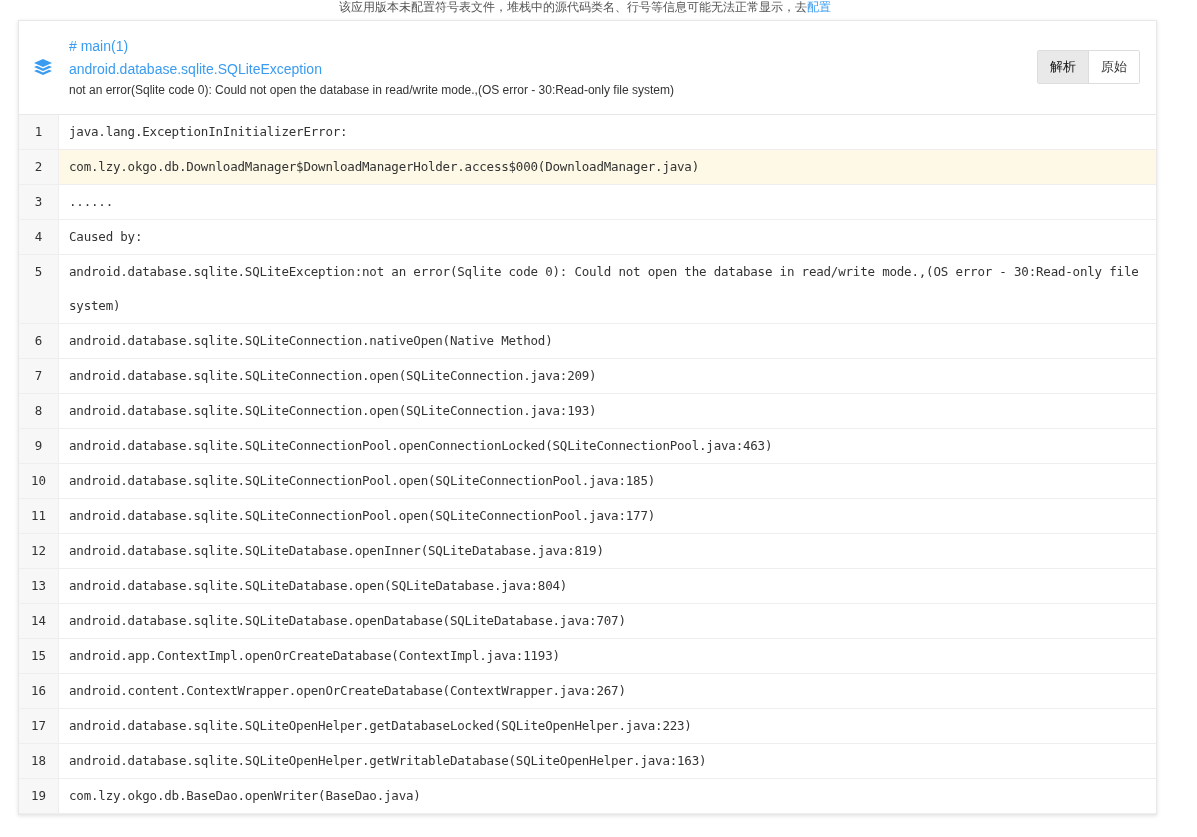  Describe the element at coordinates (196, 69) in the screenshot. I see `exception-title: android.database.sqlite.SQLiteException` at that location.